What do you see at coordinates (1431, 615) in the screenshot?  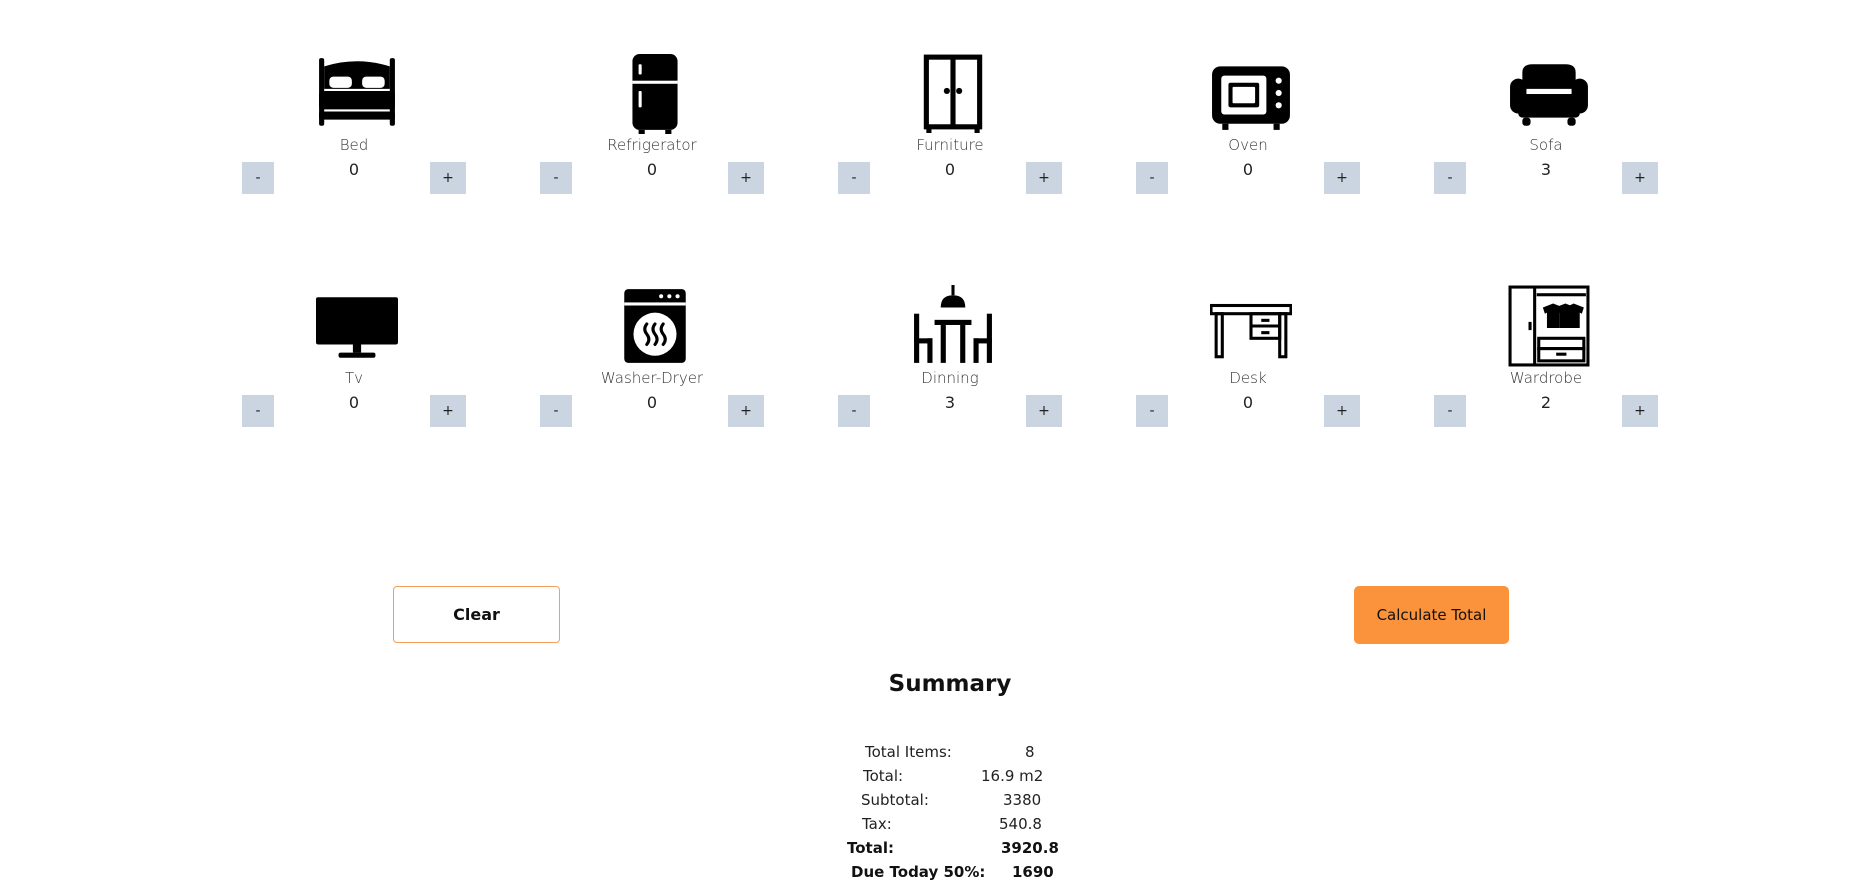 I see `calculate-total-button: Calculate Total` at bounding box center [1431, 615].